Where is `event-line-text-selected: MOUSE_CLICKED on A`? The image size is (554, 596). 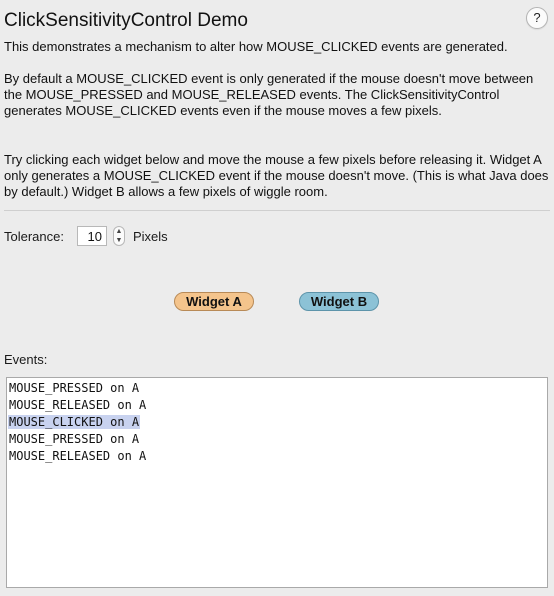 event-line-text-selected: MOUSE_CLICKED on A is located at coordinates (74, 422).